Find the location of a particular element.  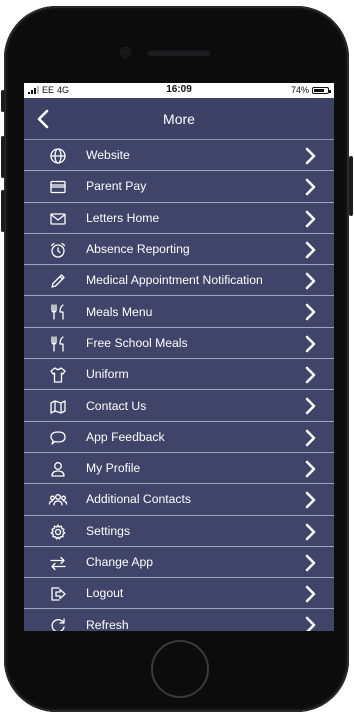

volume-up-button is located at coordinates (3, 157).